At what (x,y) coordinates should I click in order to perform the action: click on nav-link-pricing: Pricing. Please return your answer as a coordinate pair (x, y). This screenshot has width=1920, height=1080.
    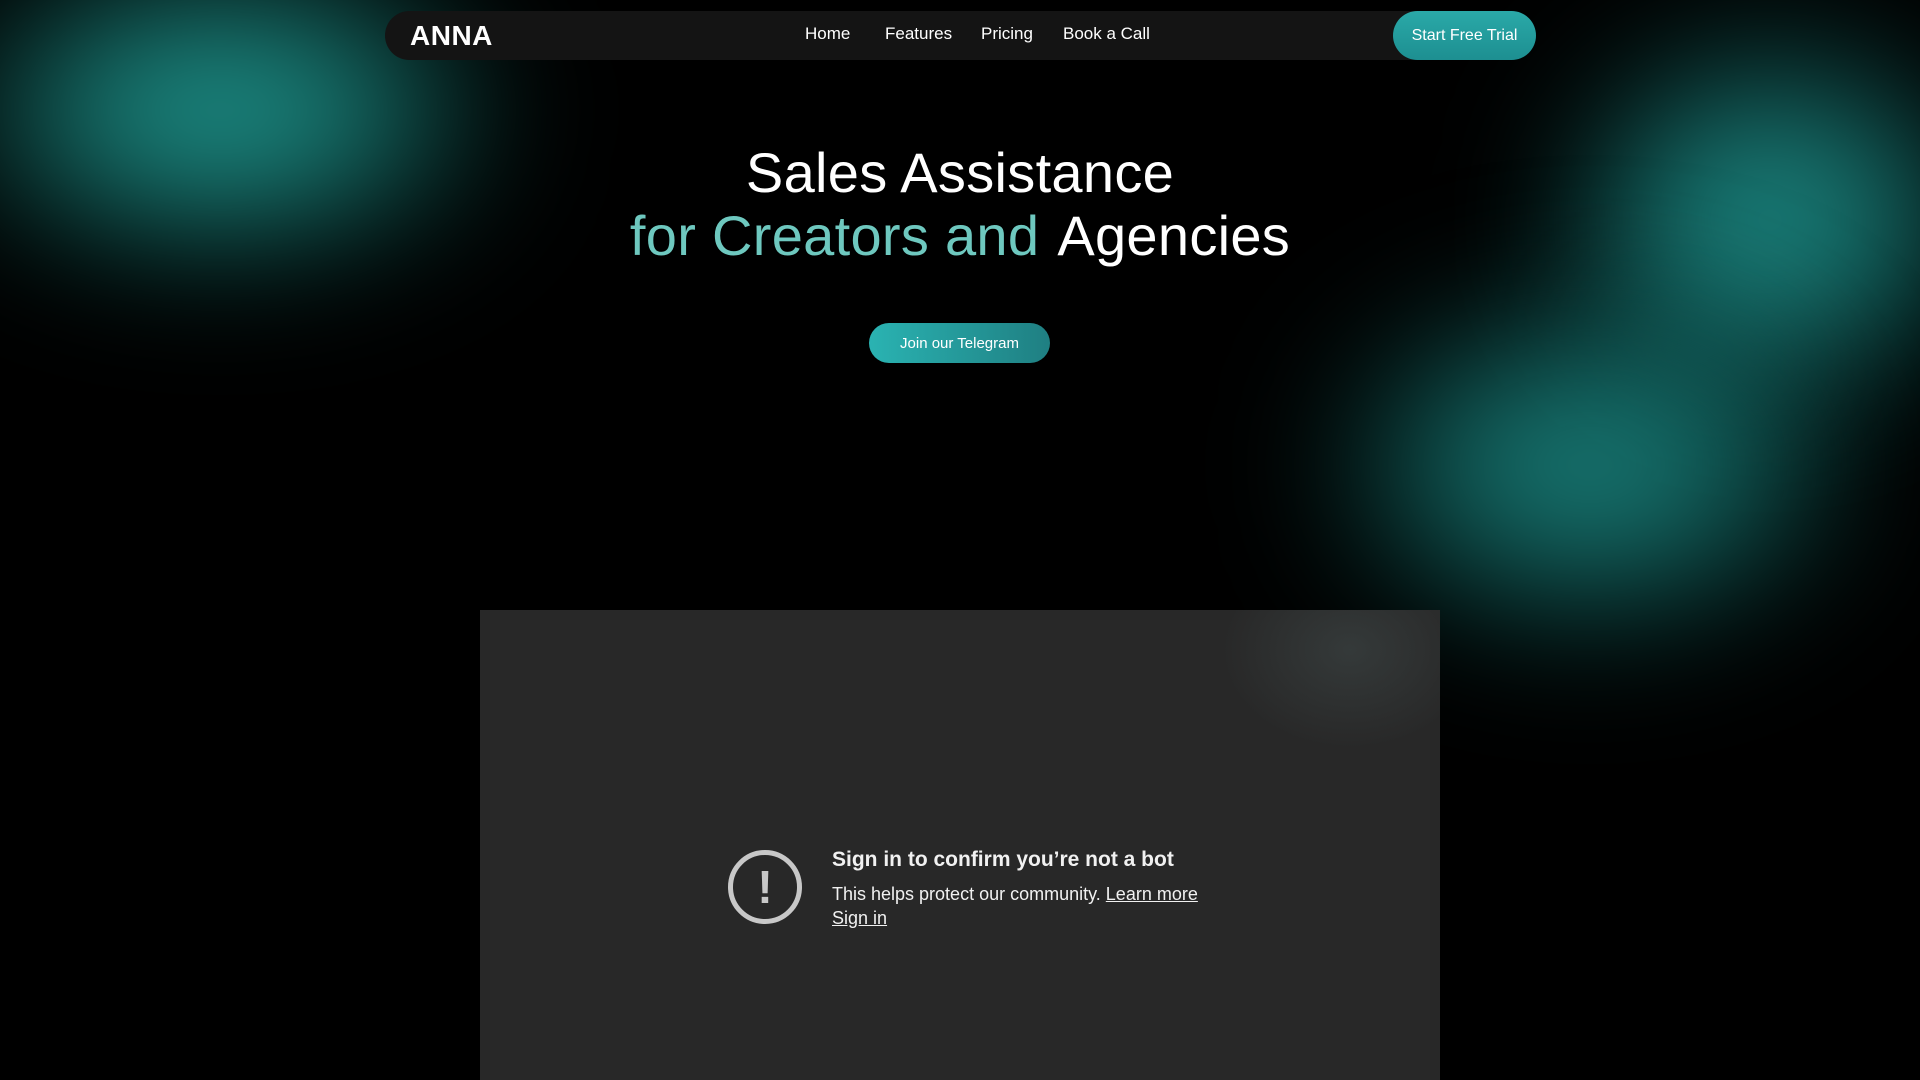
    Looking at the image, I should click on (1007, 34).